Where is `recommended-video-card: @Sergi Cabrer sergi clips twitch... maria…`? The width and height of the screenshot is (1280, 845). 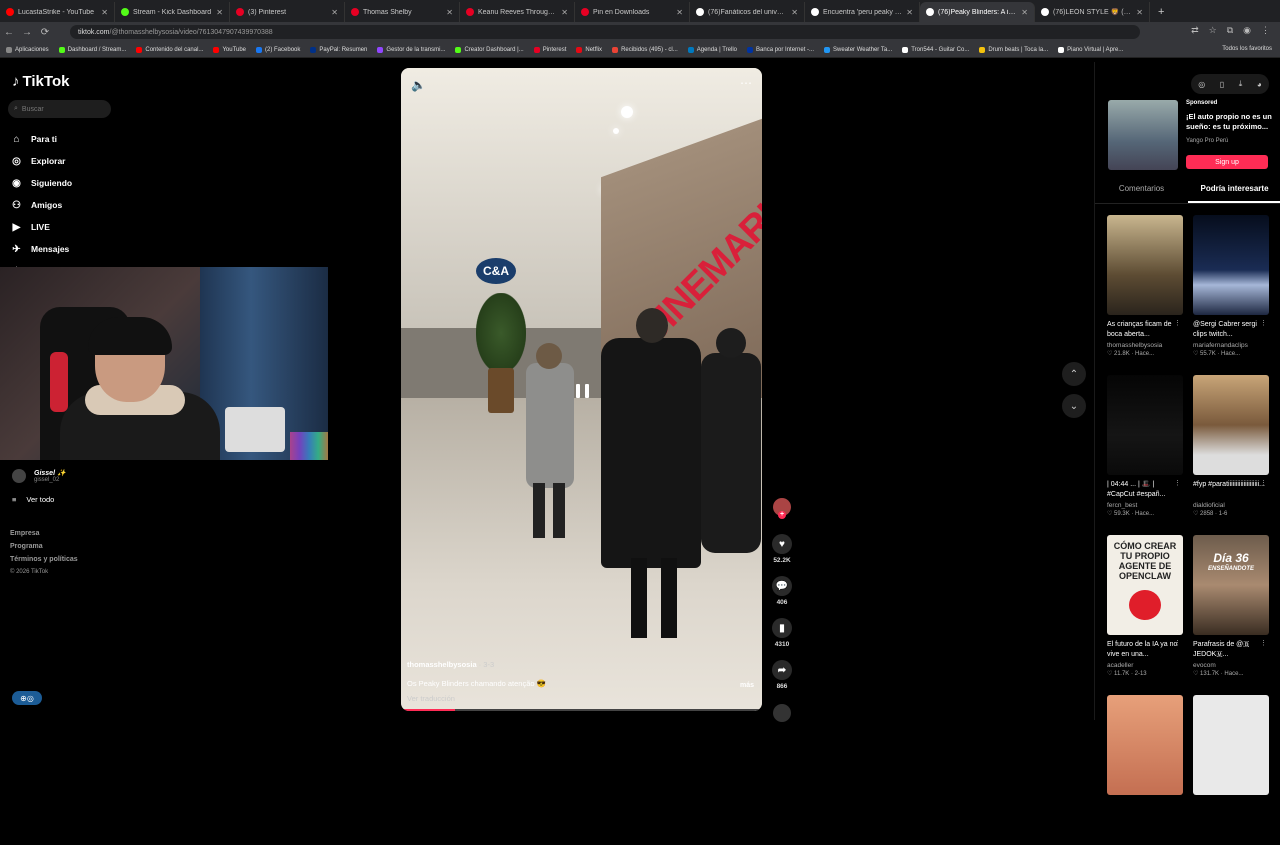
recommended-video-card: @Sergi Cabrer sergi clips twitch... maria… is located at coordinates (1231, 290).